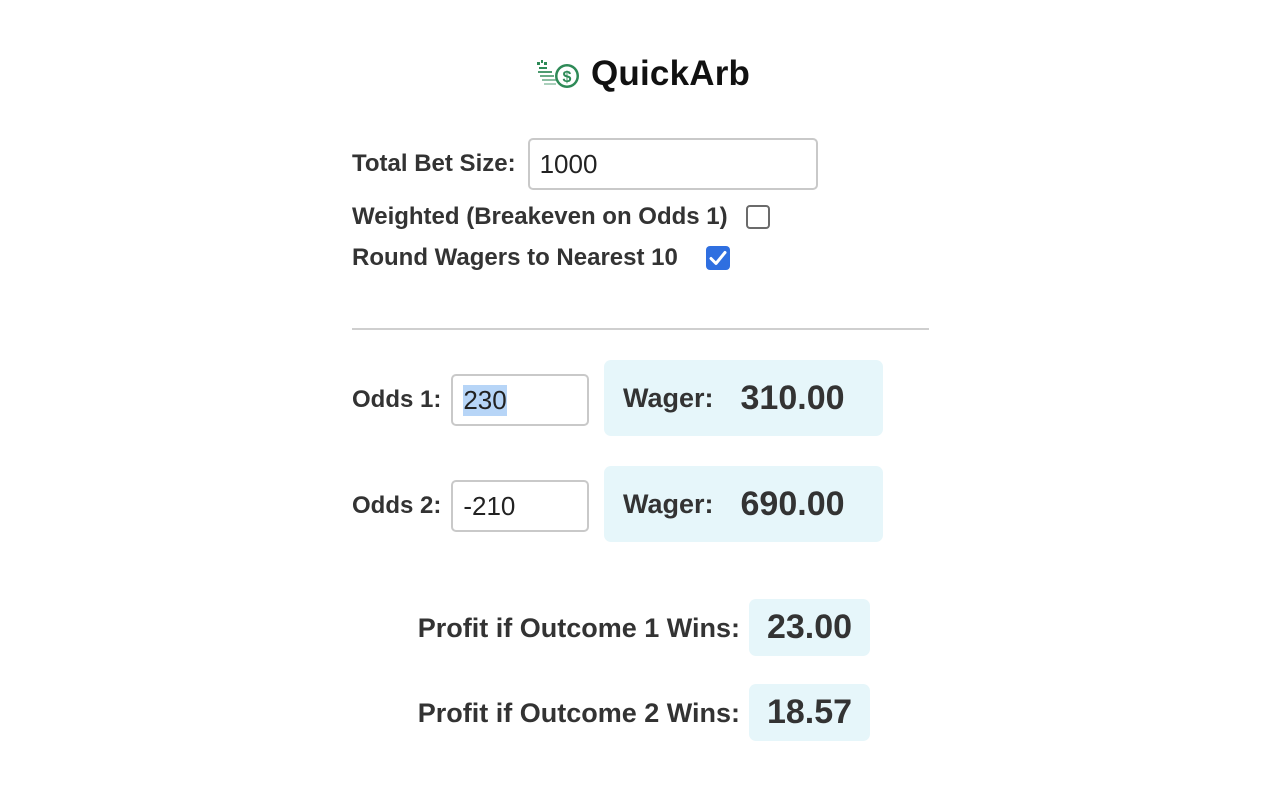 Image resolution: width=1280 pixels, height=800 pixels. What do you see at coordinates (668, 503) in the screenshot?
I see `wager-2-label: Wager:` at bounding box center [668, 503].